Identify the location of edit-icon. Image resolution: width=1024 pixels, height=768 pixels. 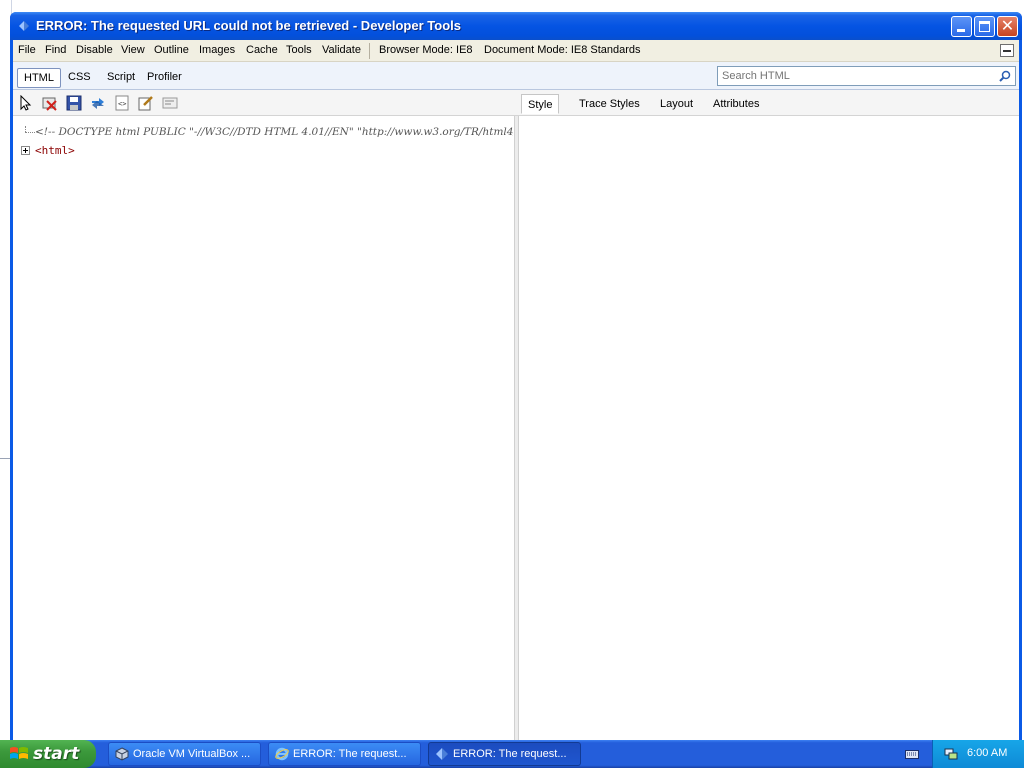
(146, 103).